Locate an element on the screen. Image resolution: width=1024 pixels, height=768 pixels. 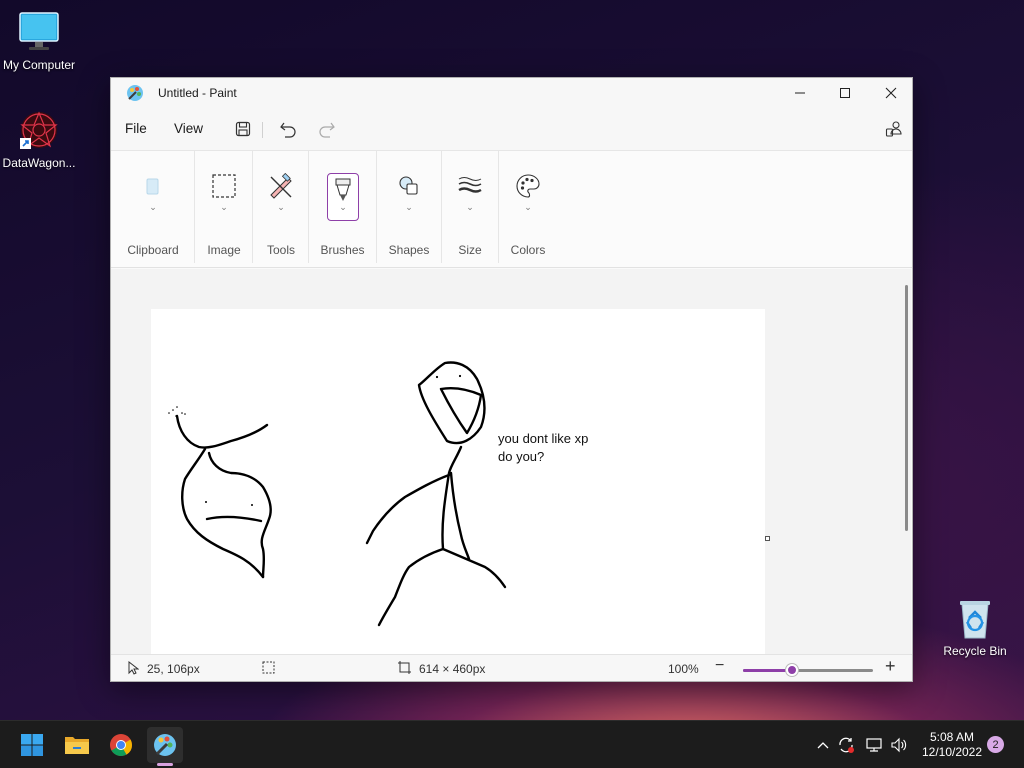
window-title: Untitled - Paint is located at coordinates (197, 93).